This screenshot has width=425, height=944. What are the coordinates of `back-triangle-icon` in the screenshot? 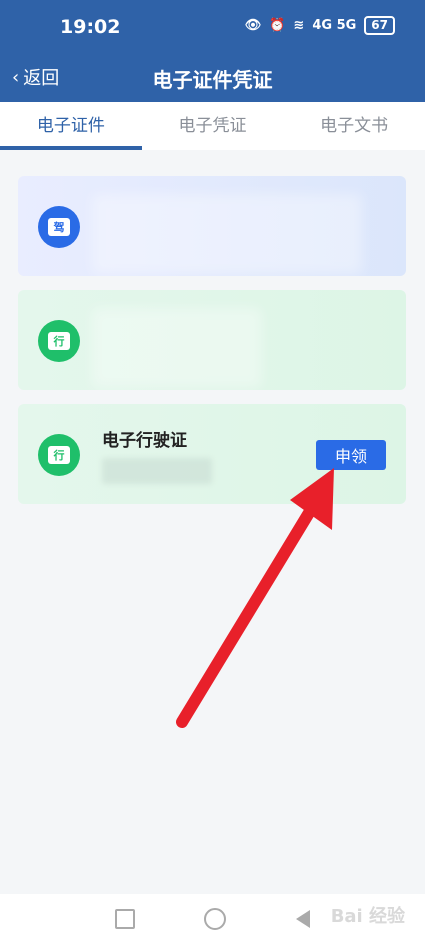 It's located at (303, 919).